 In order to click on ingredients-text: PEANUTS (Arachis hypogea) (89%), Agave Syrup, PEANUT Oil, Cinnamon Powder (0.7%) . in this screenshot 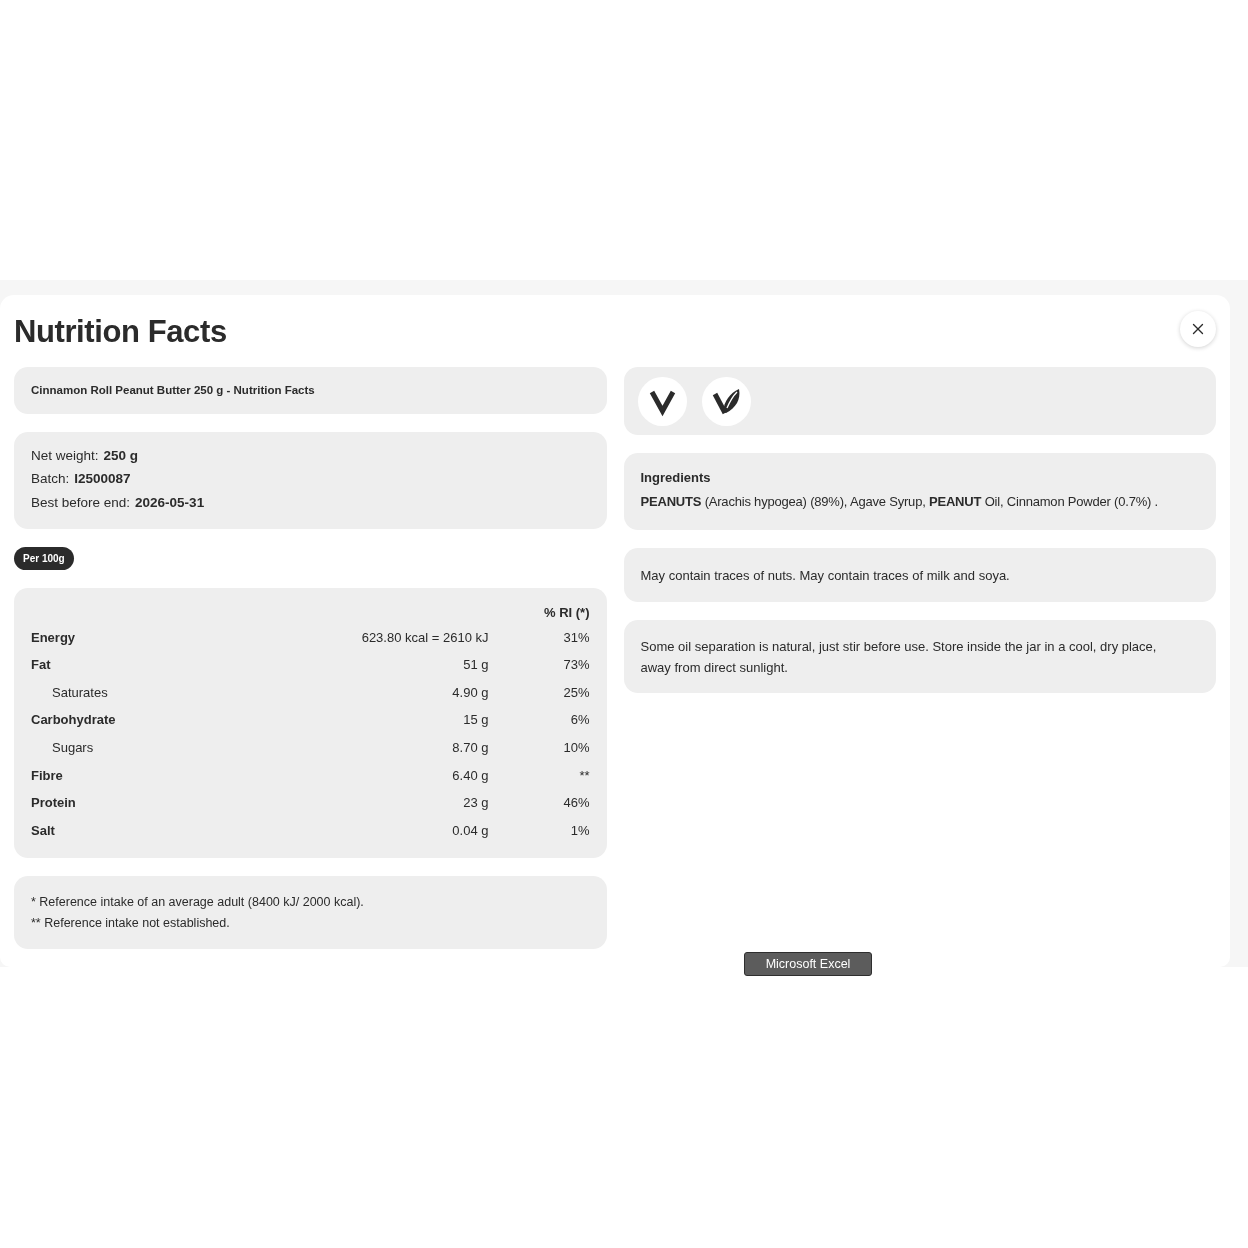, I will do `click(899, 502)`.